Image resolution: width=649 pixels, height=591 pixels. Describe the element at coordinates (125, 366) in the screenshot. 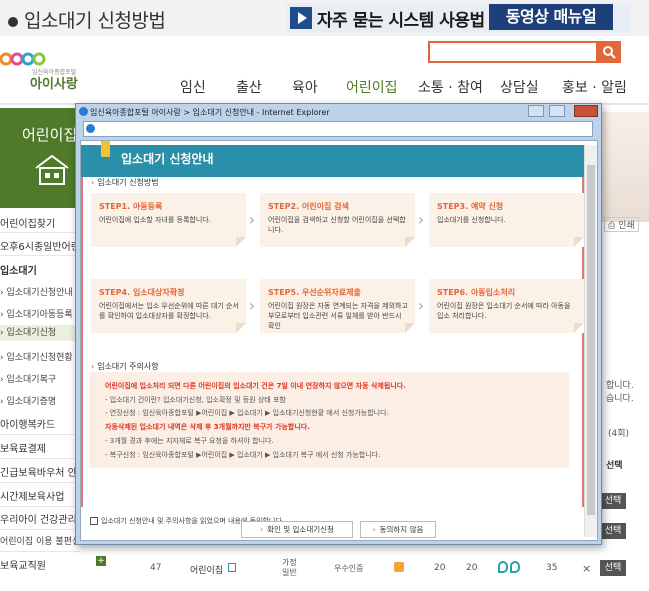

I see `section-title-notes: › 입소대기 주의사항` at that location.